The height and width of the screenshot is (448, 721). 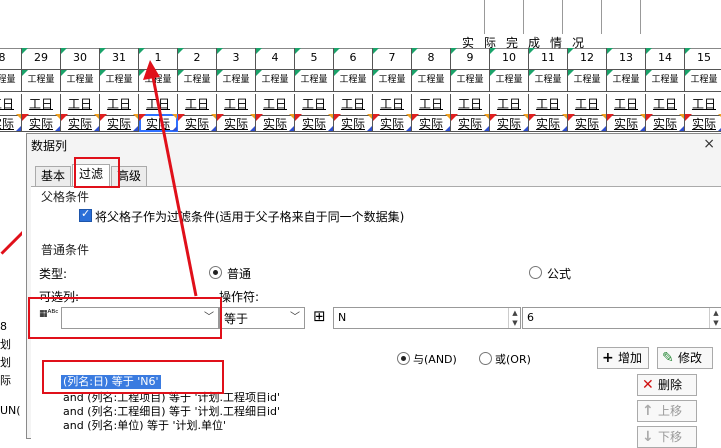 What do you see at coordinates (470, 59) in the screenshot?
I see `day-number-cell: 9` at bounding box center [470, 59].